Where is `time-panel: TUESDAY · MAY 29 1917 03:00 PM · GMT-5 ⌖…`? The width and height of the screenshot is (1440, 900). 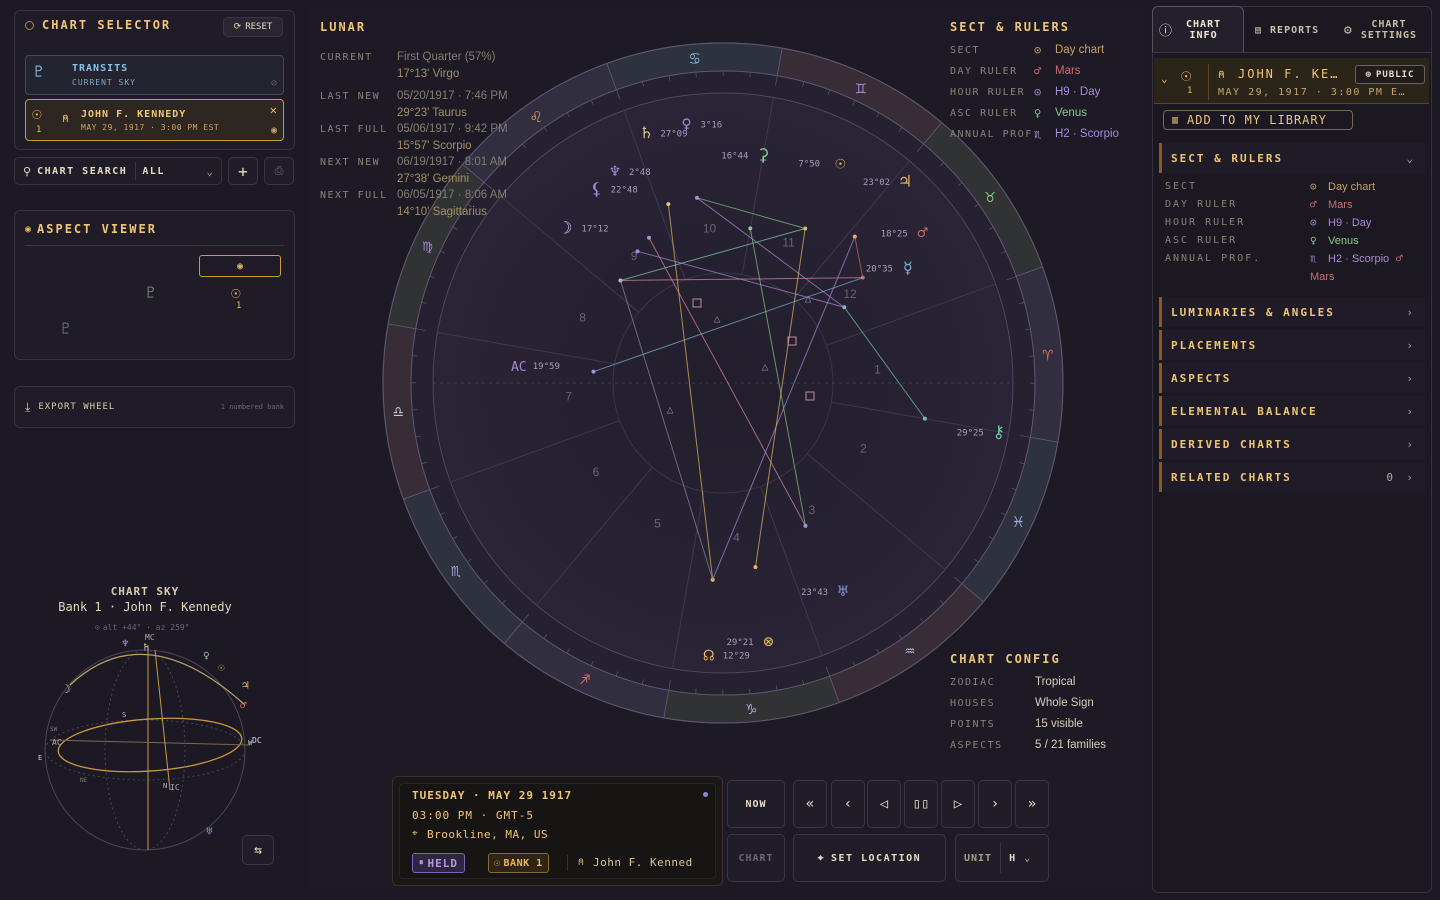
time-panel: TUESDAY · MAY 29 1917 03:00 PM · GMT-5 ⌖… is located at coordinates (557, 831).